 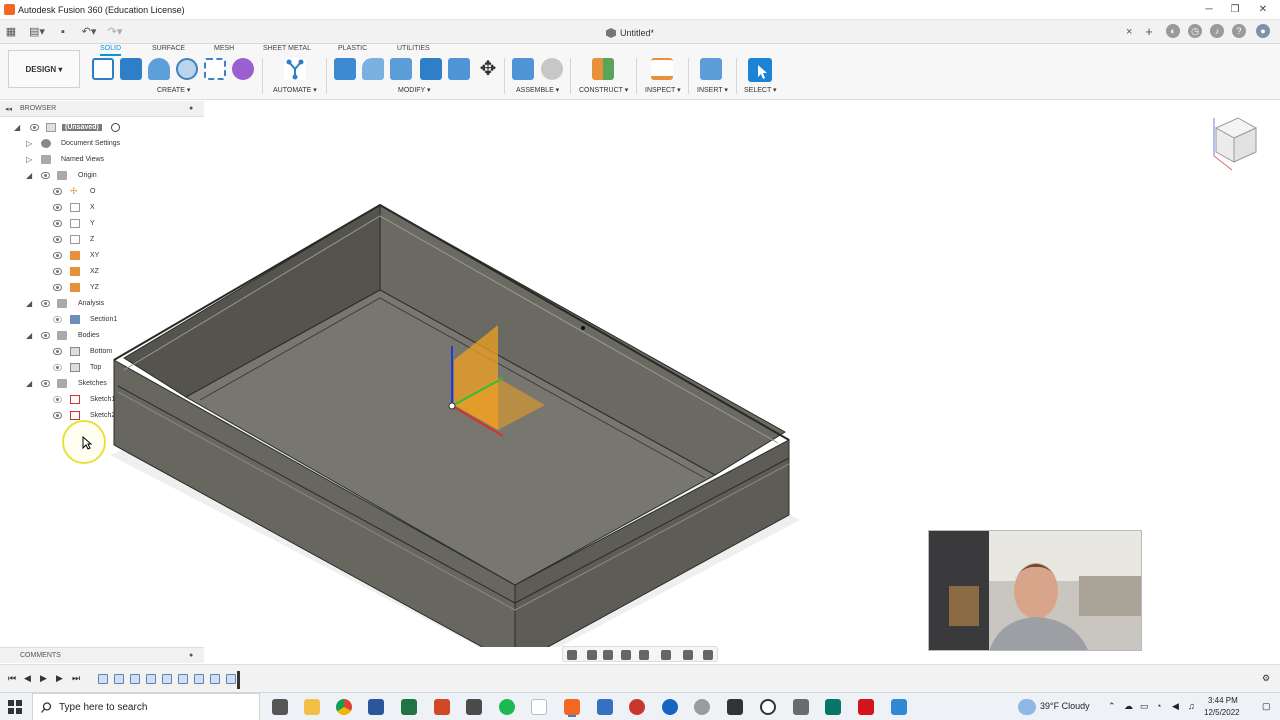 What do you see at coordinates (1158, 706) in the screenshot?
I see `wifi-icon: ◔` at bounding box center [1158, 706].